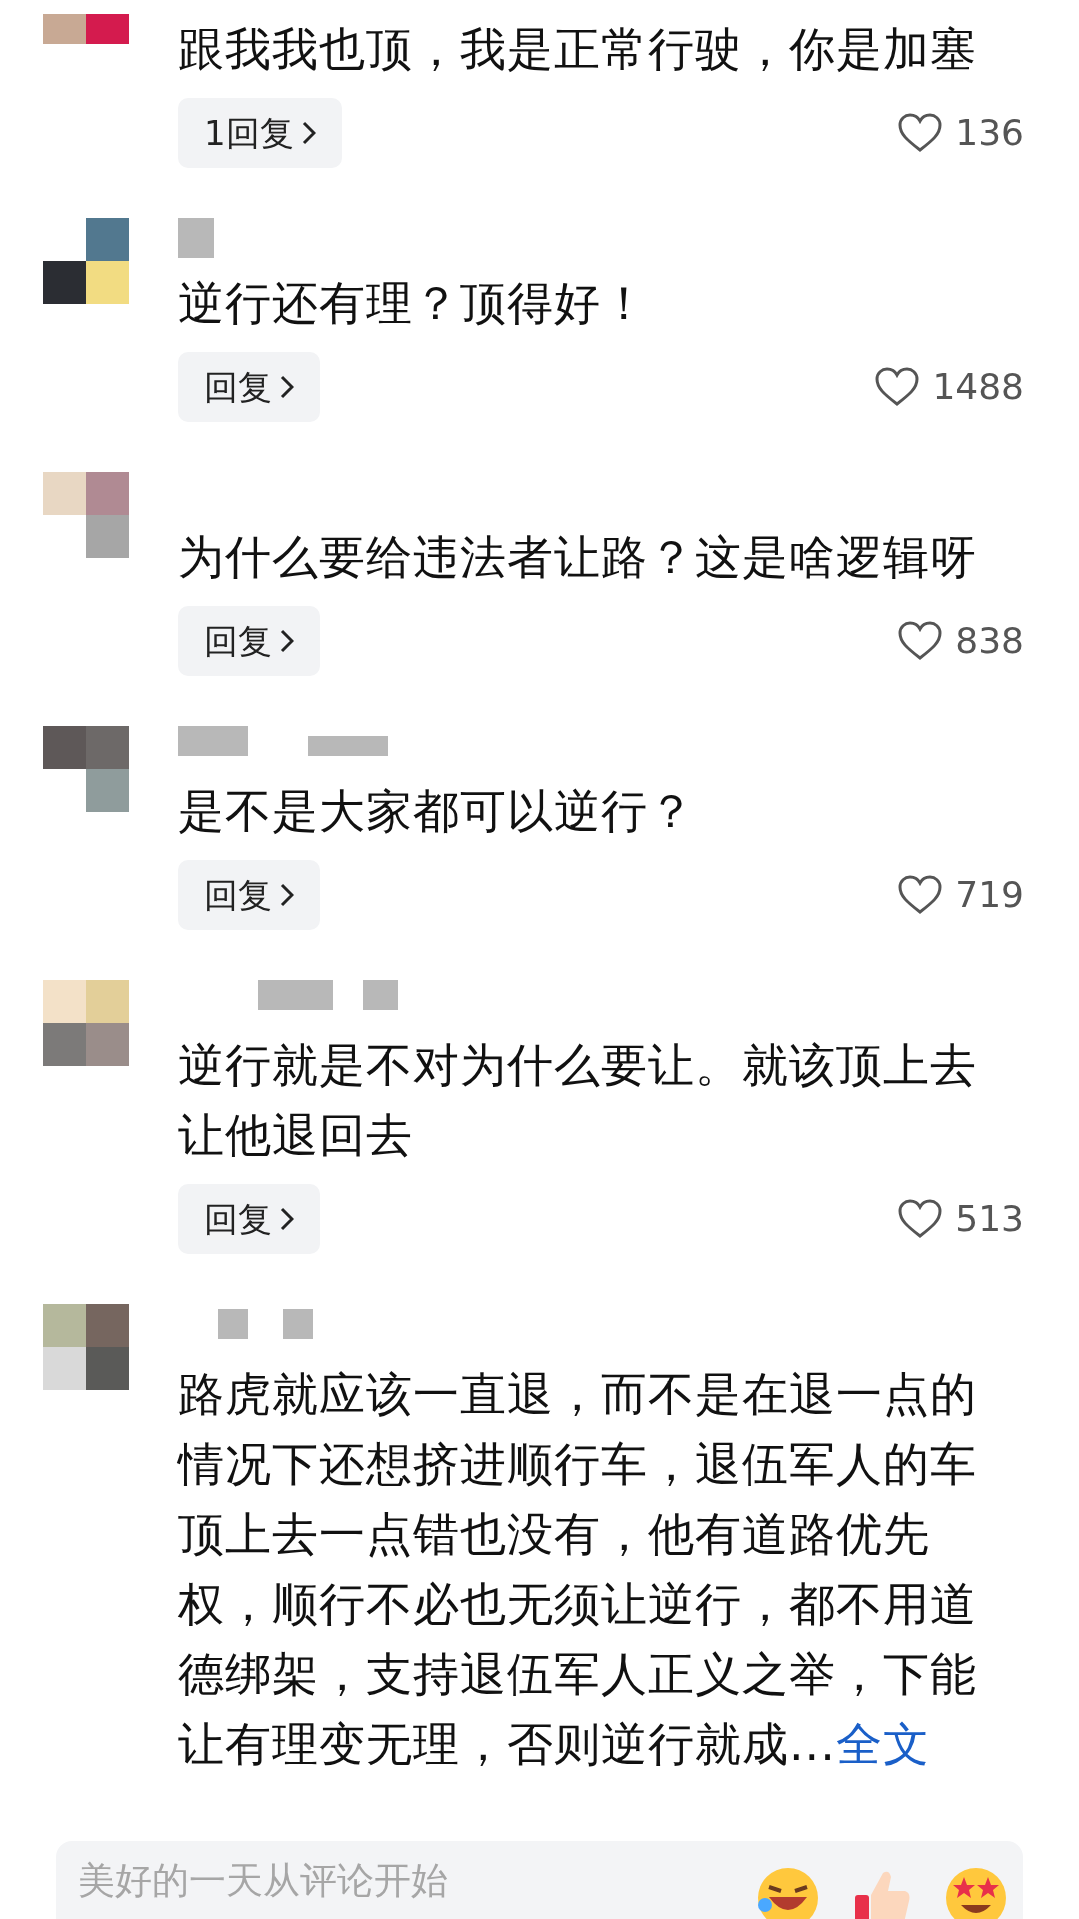 The width and height of the screenshot is (1079, 1919). Describe the element at coordinates (413, 303) in the screenshot. I see `comment-text: 逆行还有理？顶得好！` at that location.